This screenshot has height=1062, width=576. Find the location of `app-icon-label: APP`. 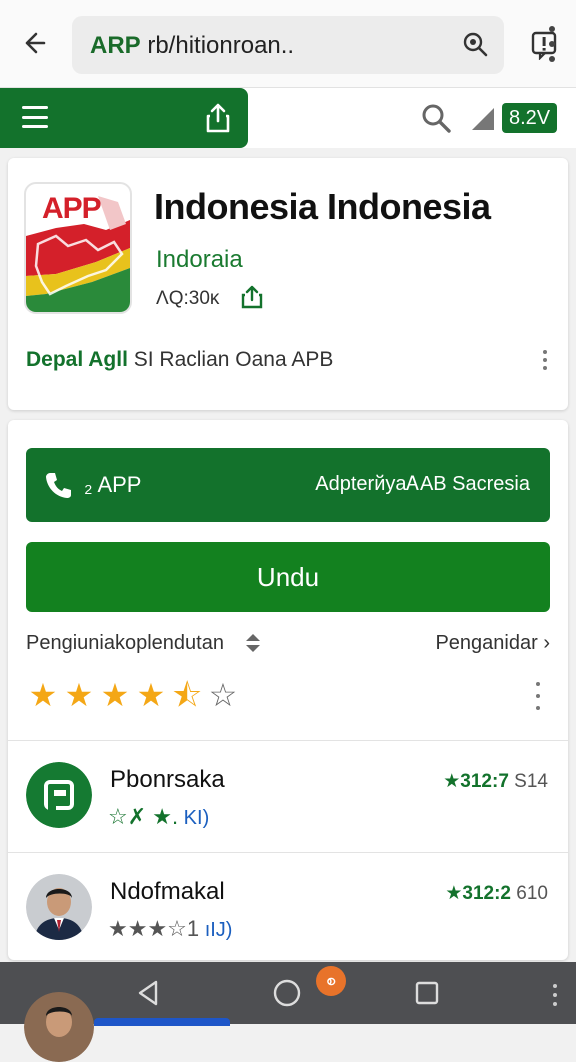

app-icon-label: APP is located at coordinates (72, 208).